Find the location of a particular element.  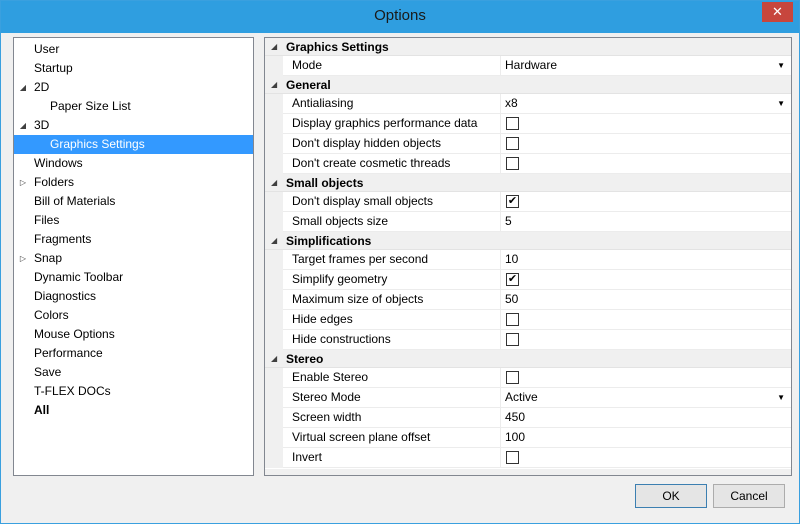

property-row-mode: Mode Hardware ▼ is located at coordinates (528, 66).